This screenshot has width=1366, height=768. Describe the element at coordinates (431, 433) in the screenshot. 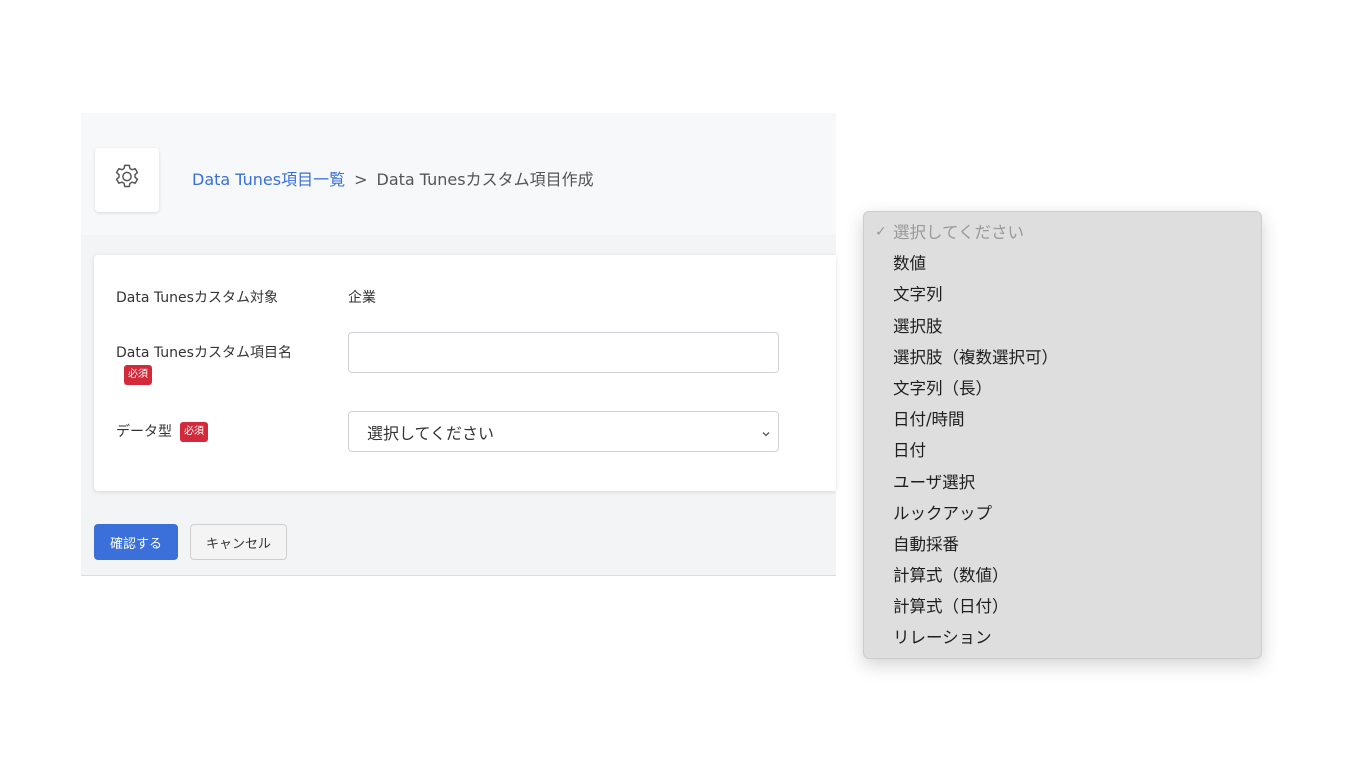

I see `data-type-select-value: 選択してください` at that location.